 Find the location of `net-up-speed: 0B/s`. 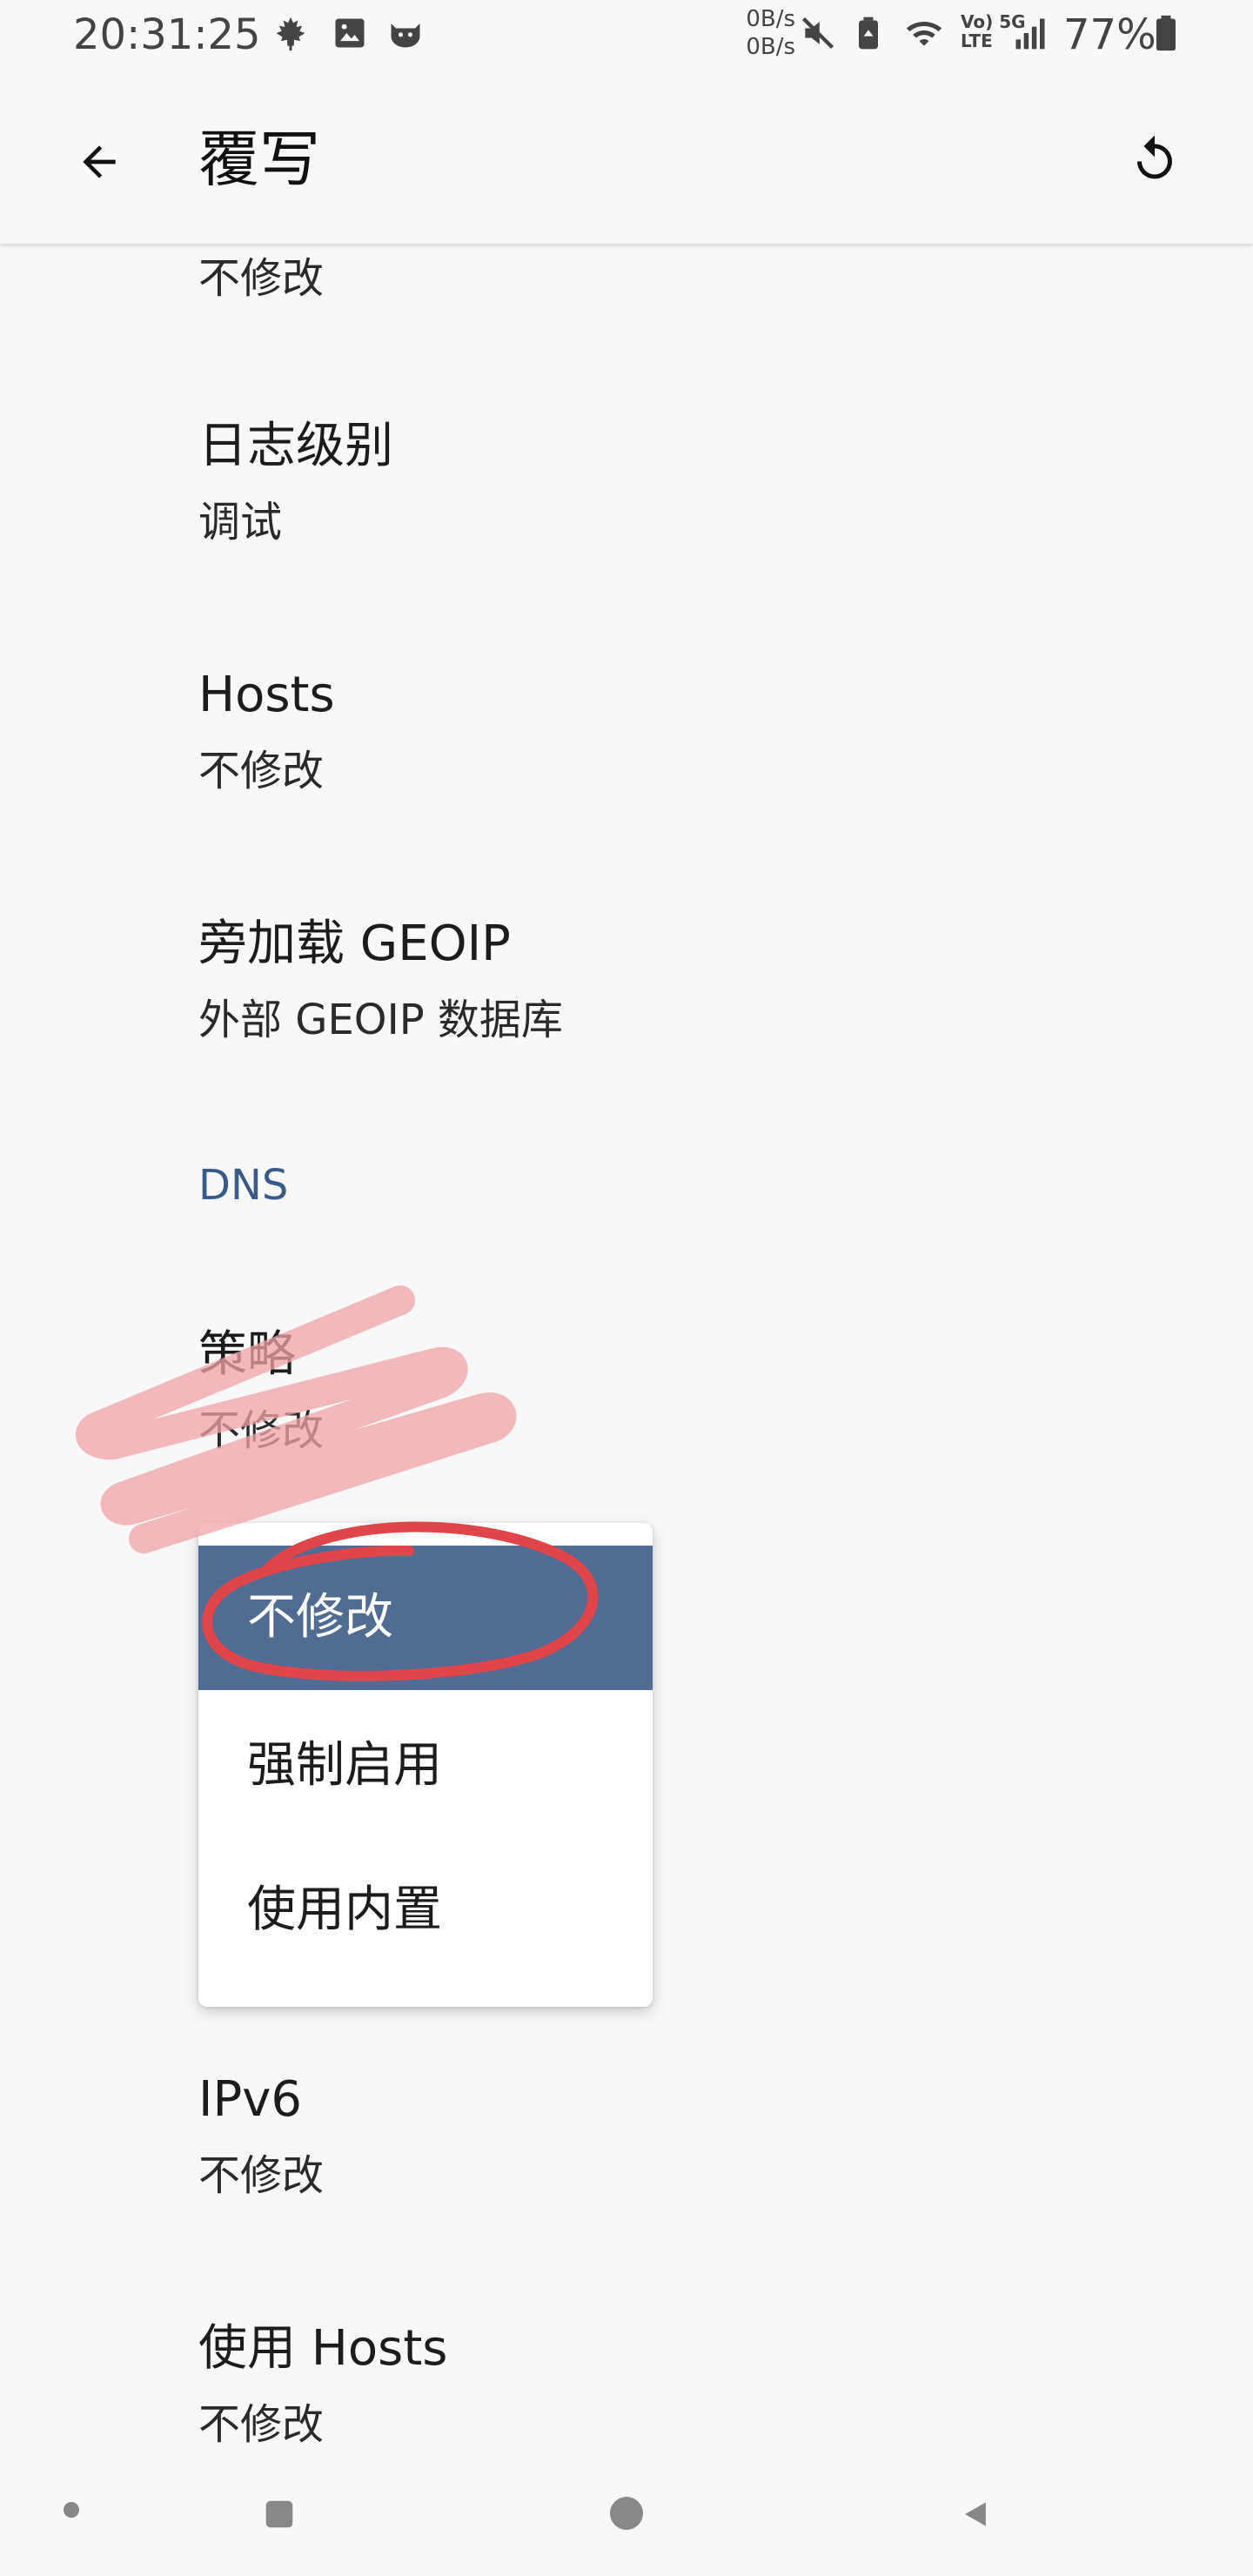

net-up-speed: 0B/s is located at coordinates (770, 19).